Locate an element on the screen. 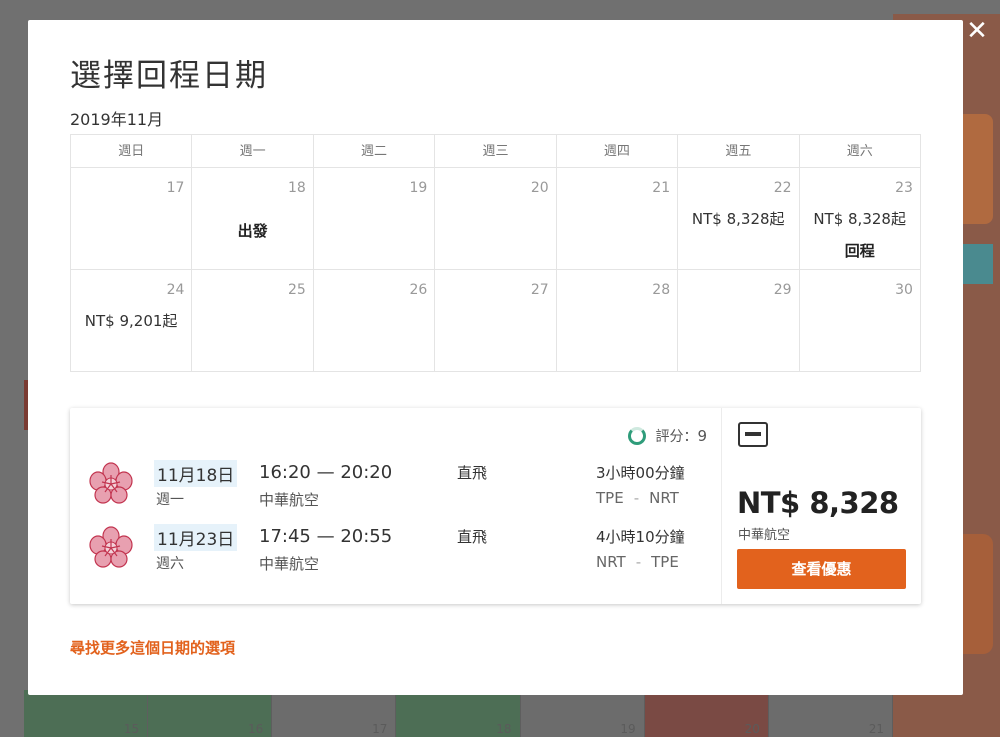 The width and height of the screenshot is (1000, 737). price-airline: 中華航空 is located at coordinates (764, 535).